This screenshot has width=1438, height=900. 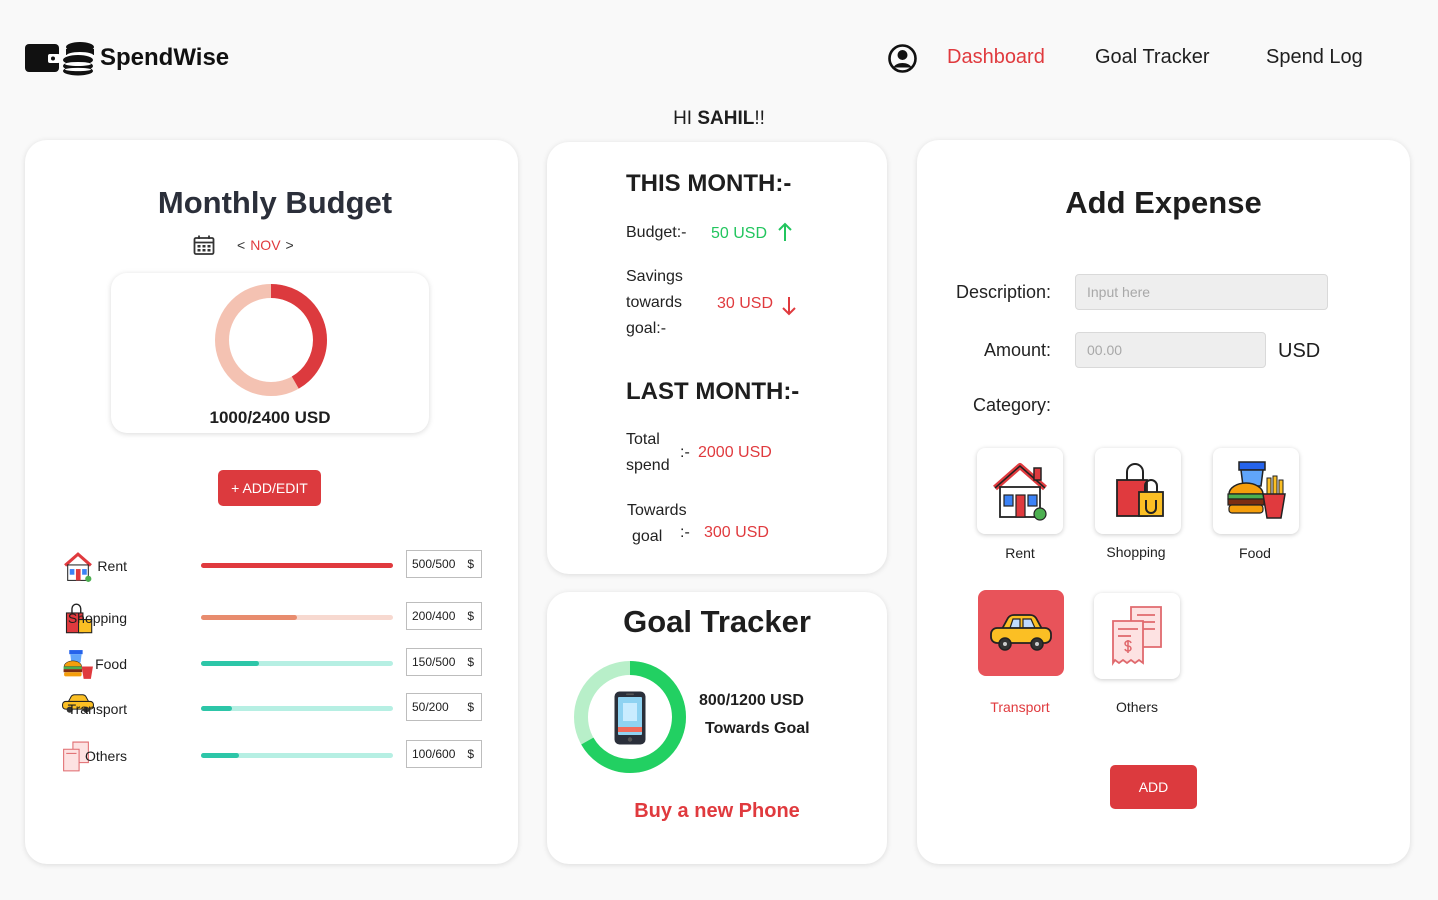 What do you see at coordinates (1153, 787) in the screenshot?
I see `add-expense-button: ADD` at bounding box center [1153, 787].